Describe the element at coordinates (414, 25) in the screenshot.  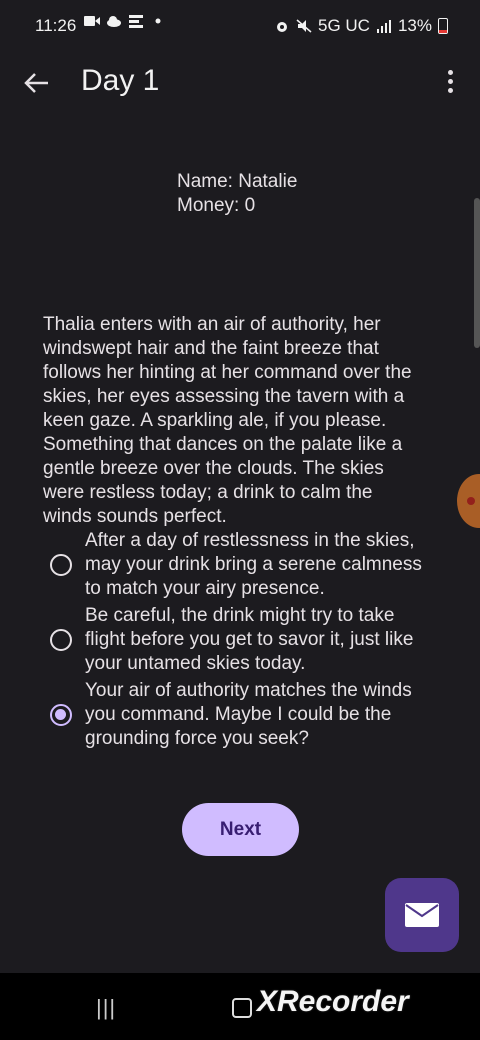
I see `battery-level: 13%` at that location.